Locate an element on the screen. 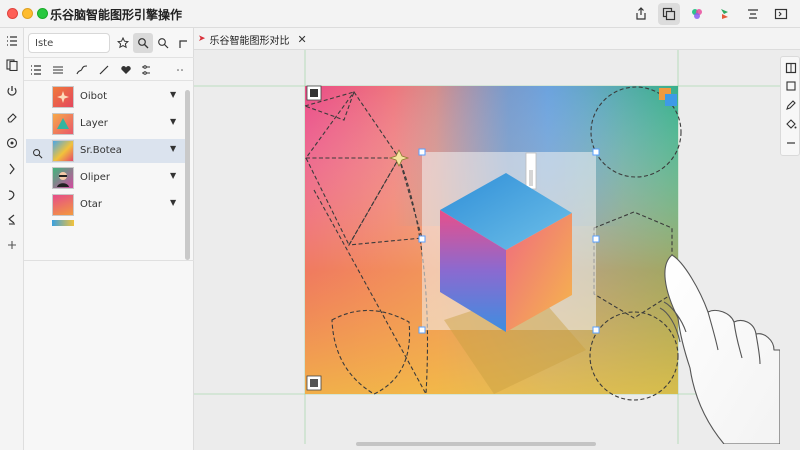 This screenshot has width=800, height=450. title-bar: 乐谷脑智能图形引擎操作 is located at coordinates (400, 14).